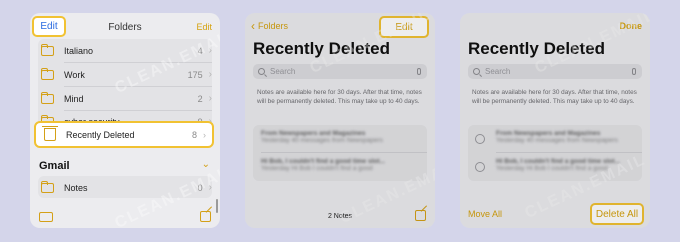 The width and height of the screenshot is (680, 242). What do you see at coordinates (200, 50) in the screenshot?
I see `folder-count: 4` at bounding box center [200, 50].